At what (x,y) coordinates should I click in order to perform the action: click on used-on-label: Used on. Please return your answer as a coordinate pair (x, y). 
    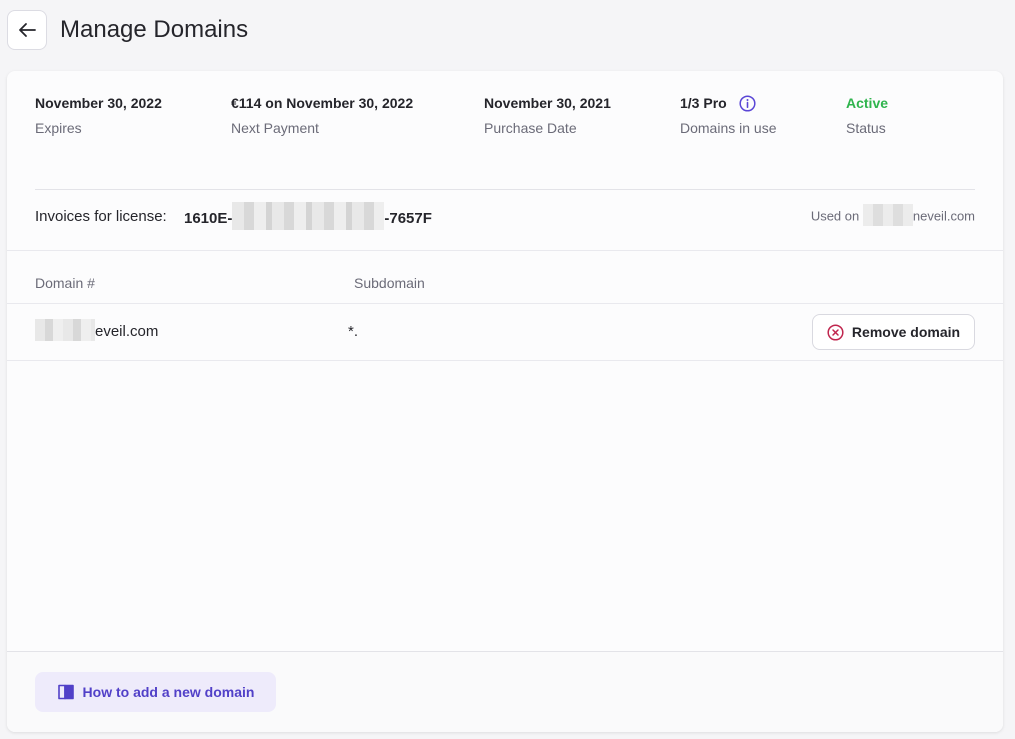
    Looking at the image, I should click on (835, 216).